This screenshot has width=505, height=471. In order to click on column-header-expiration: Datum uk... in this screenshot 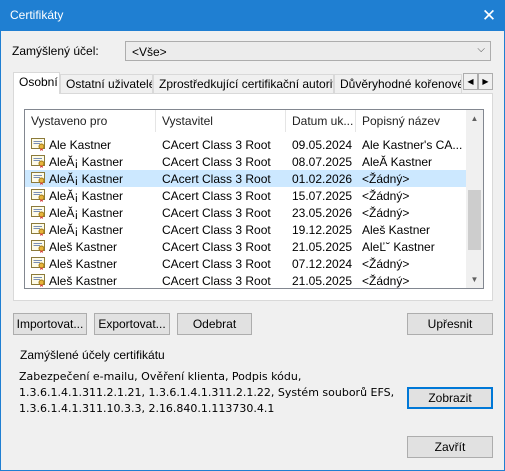, I will do `click(321, 121)`.